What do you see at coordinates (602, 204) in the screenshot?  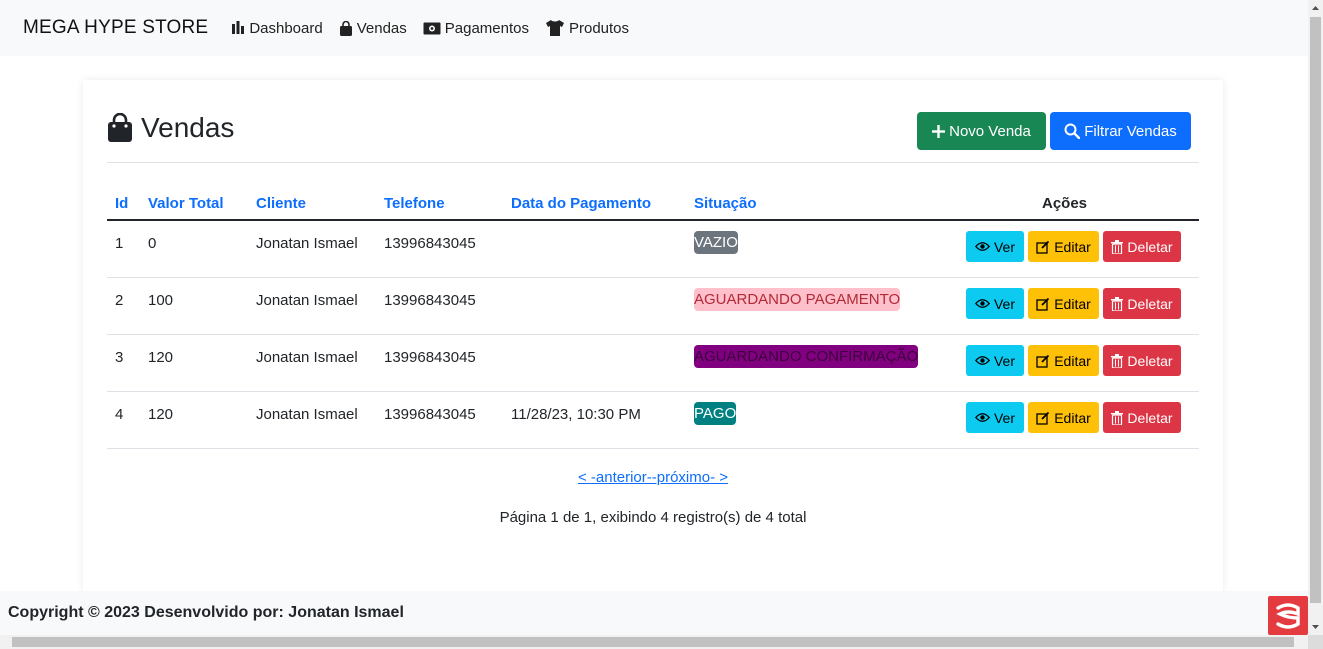 I see `header-data-pagamento: Data do Pagamento` at bounding box center [602, 204].